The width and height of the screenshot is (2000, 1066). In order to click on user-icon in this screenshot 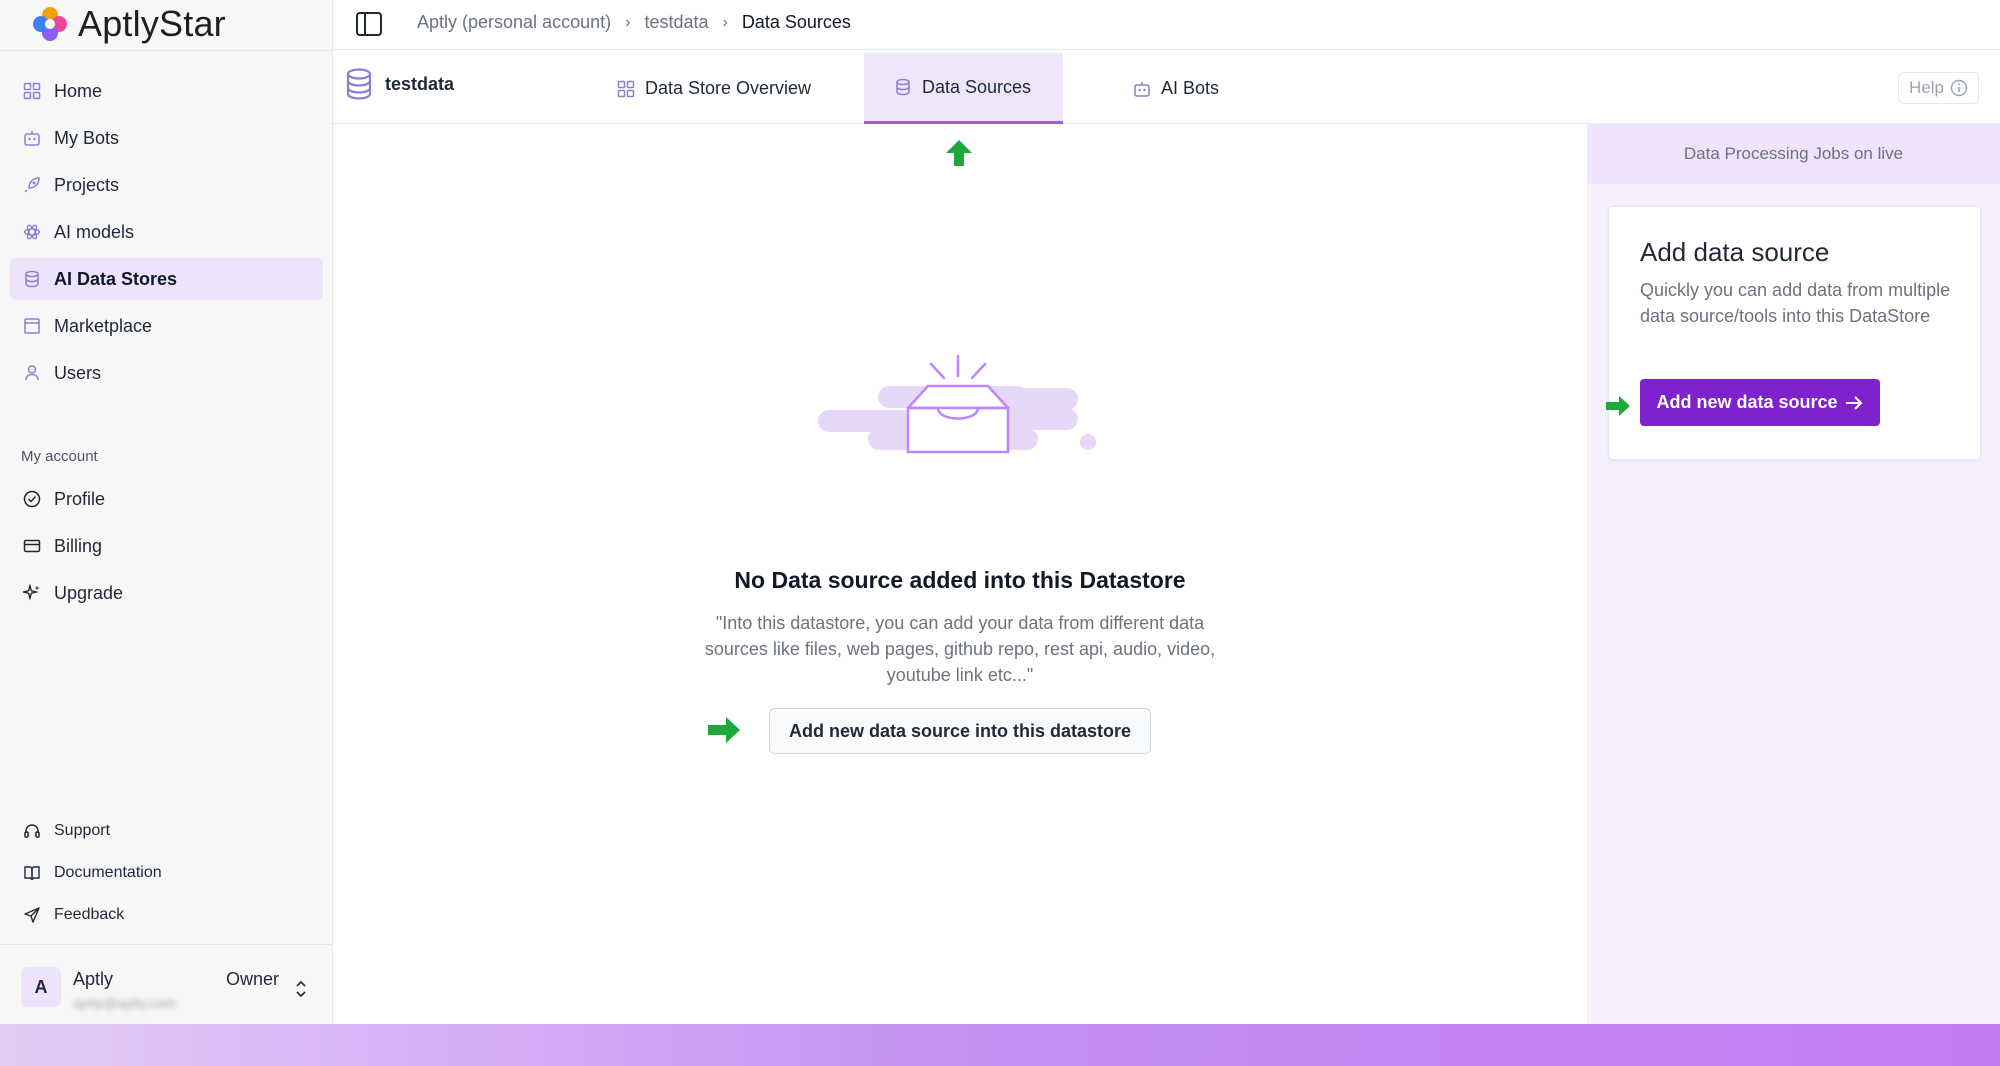, I will do `click(32, 373)`.